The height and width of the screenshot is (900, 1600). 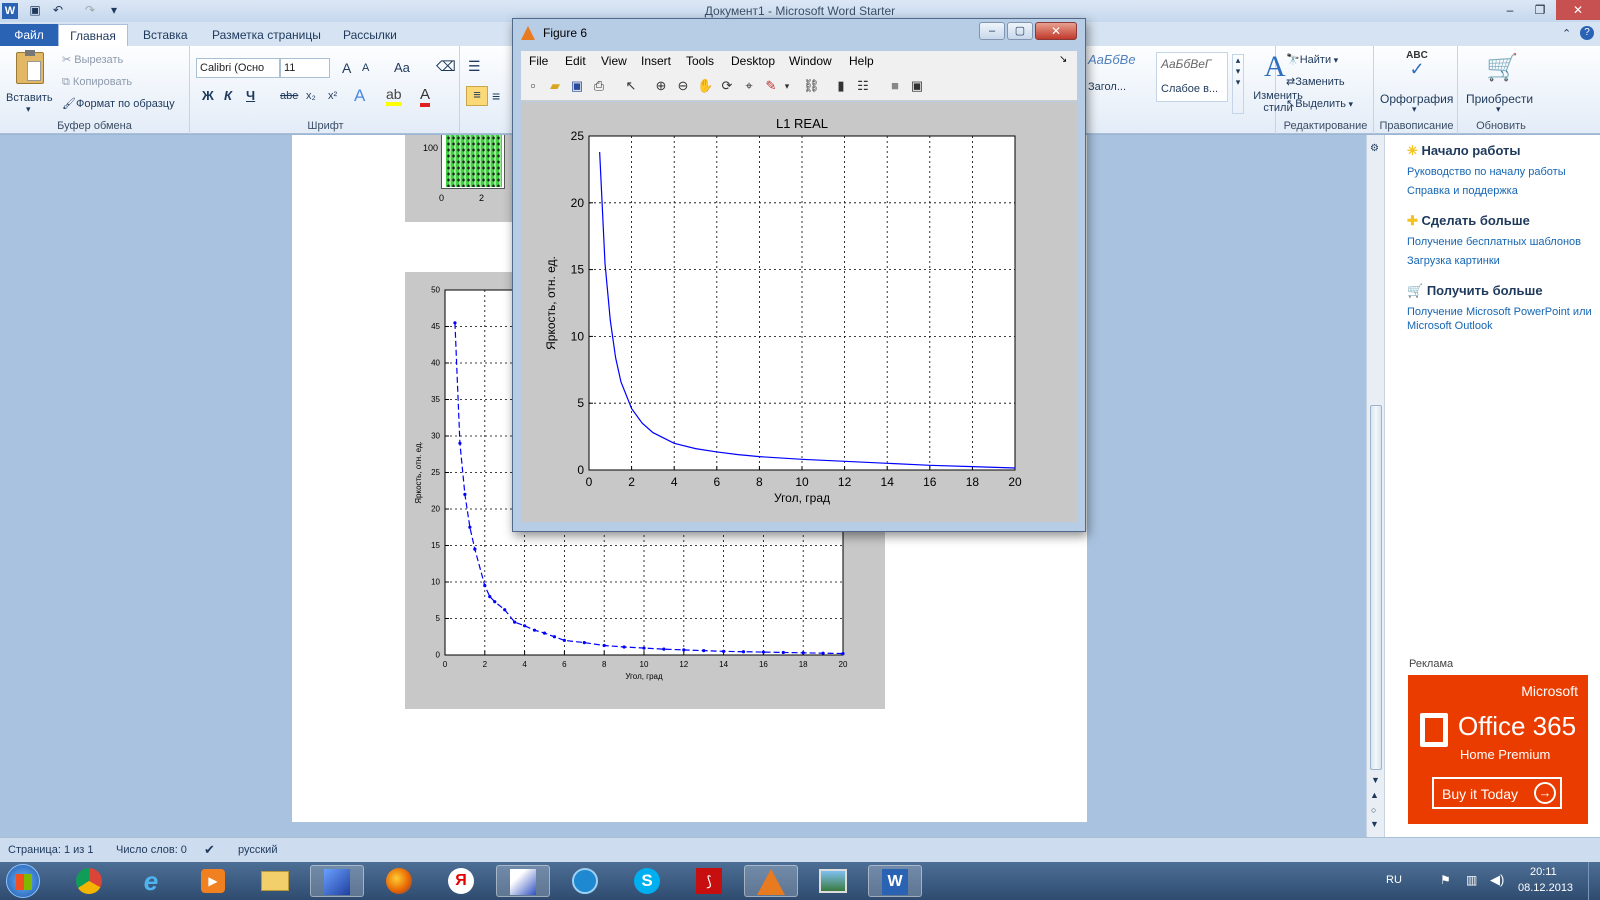 I want to click on highlight-icon: ab, so click(x=394, y=96).